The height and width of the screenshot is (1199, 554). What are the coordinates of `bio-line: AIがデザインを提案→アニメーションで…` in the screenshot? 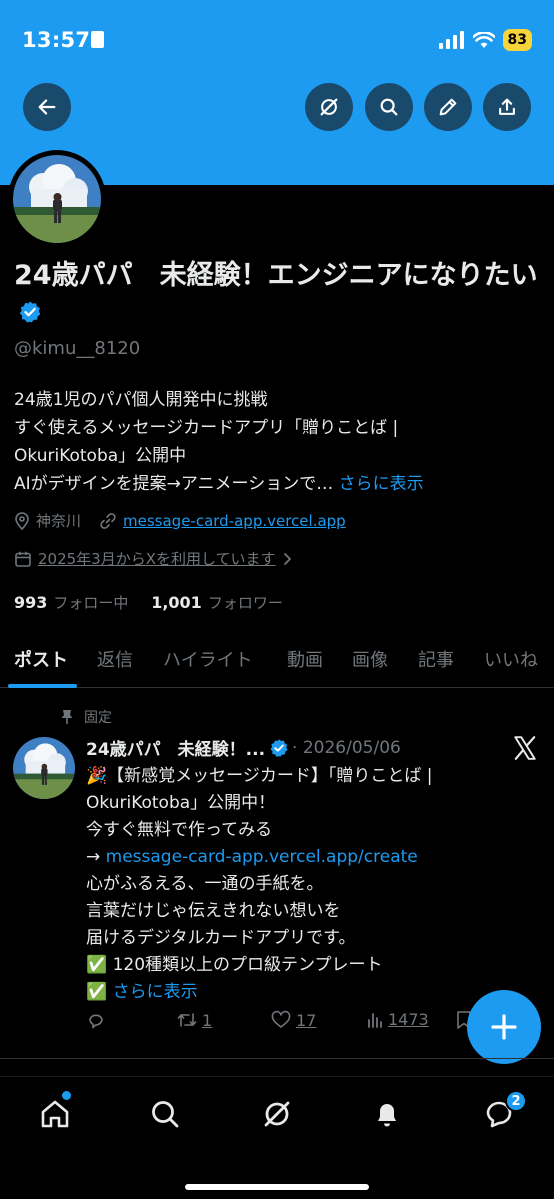 It's located at (174, 484).